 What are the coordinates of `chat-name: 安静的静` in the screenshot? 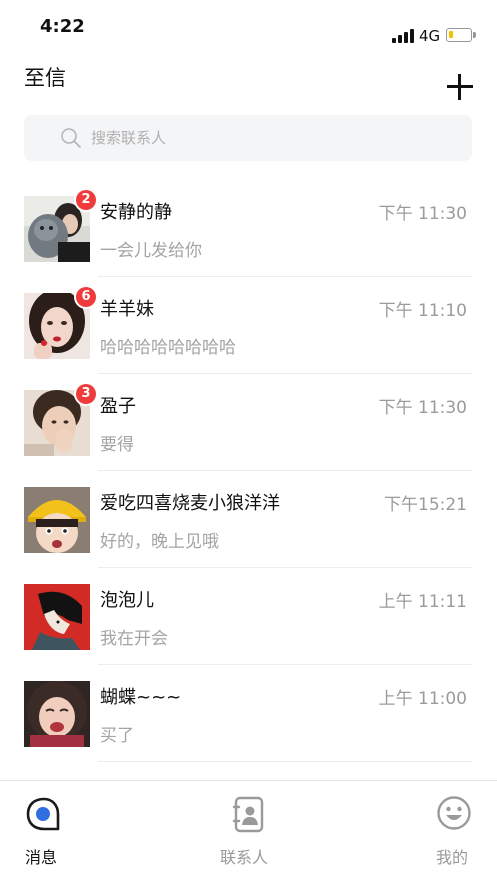 It's located at (136, 212).